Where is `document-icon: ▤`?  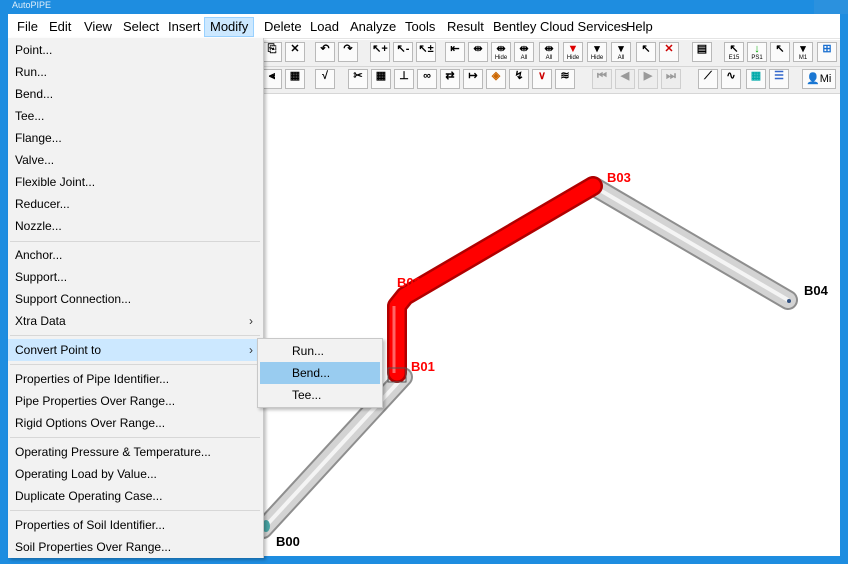
document-icon: ▤ is located at coordinates (702, 52).